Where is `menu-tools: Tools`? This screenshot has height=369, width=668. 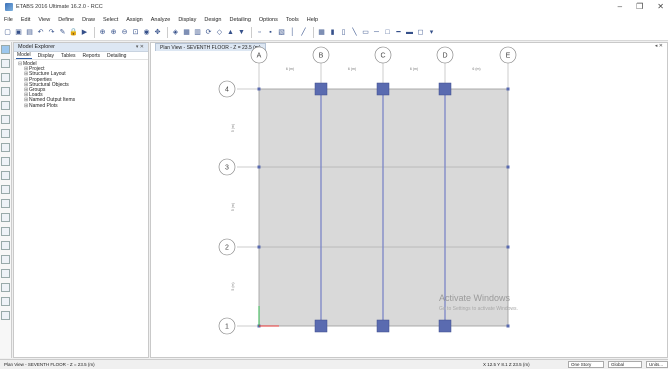 menu-tools: Tools is located at coordinates (292, 20).